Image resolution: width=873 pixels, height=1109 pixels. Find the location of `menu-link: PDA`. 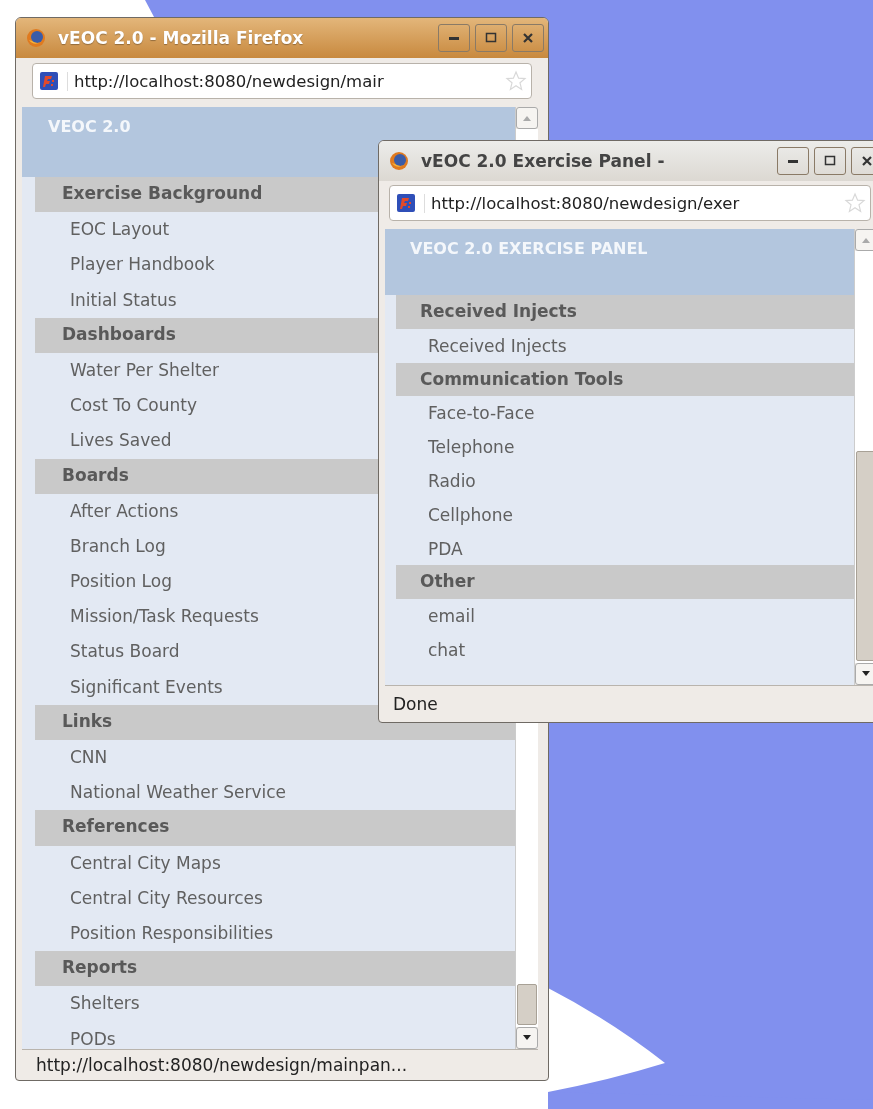

menu-link: PDA is located at coordinates (445, 548).